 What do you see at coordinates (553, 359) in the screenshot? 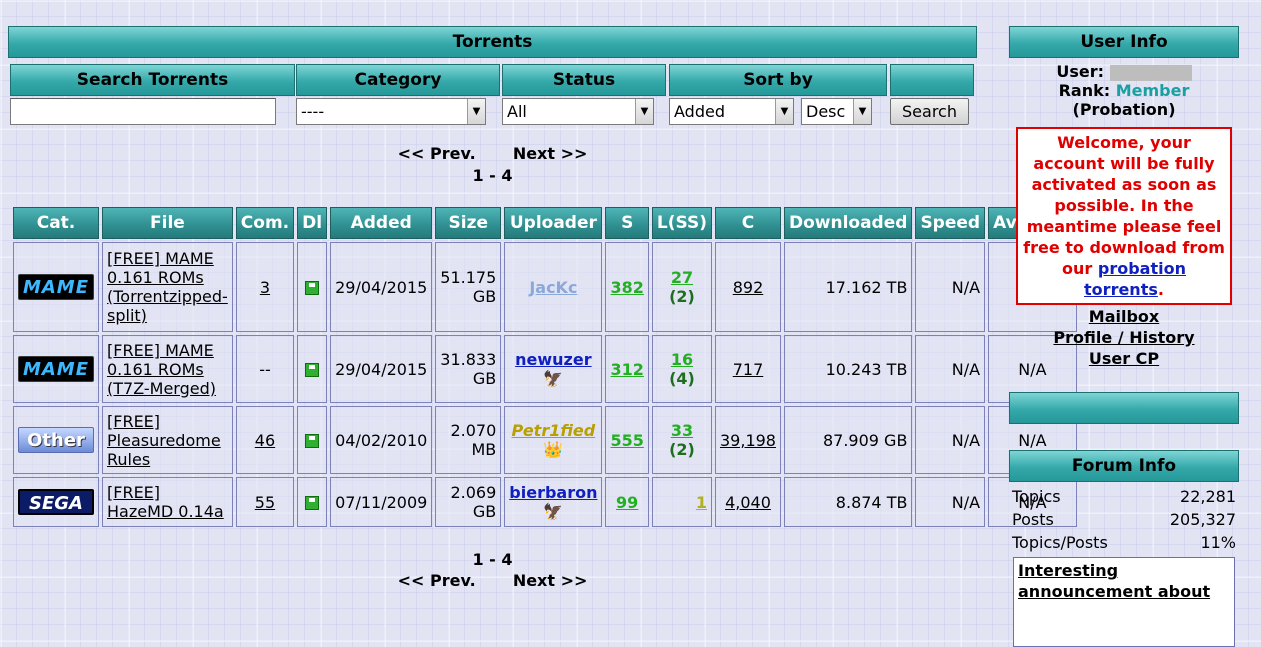
I see `uploader-link: newuzer` at bounding box center [553, 359].